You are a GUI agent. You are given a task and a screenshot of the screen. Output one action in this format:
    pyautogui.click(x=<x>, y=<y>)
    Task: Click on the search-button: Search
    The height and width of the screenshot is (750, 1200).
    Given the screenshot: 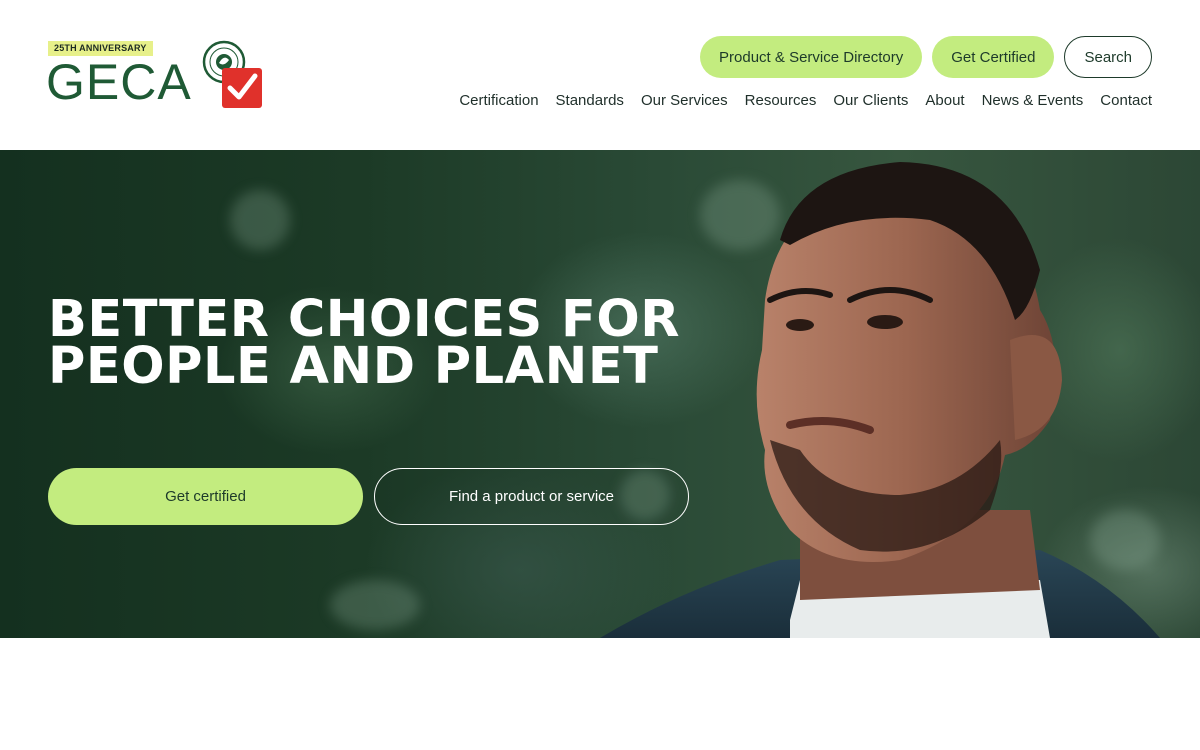 What is the action you would take?
    pyautogui.click(x=1108, y=57)
    